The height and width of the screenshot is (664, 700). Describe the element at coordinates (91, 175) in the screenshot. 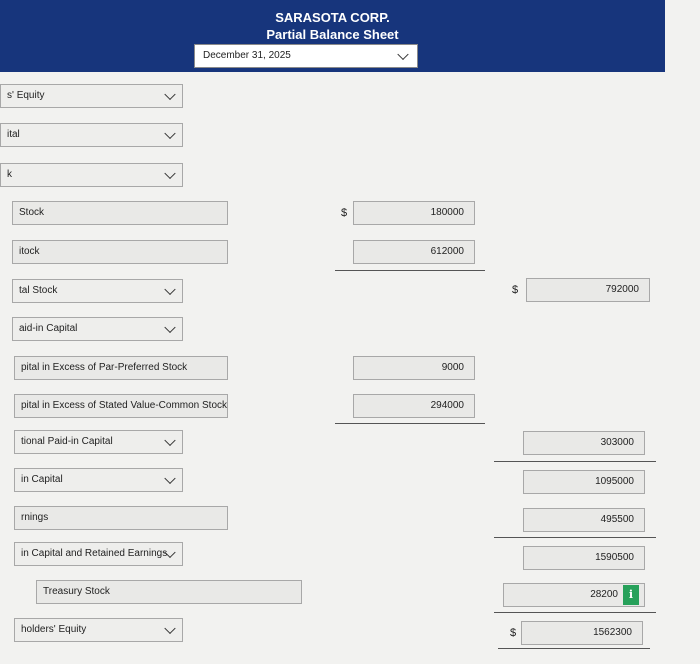

I see `account-select-capital-stock: k` at that location.